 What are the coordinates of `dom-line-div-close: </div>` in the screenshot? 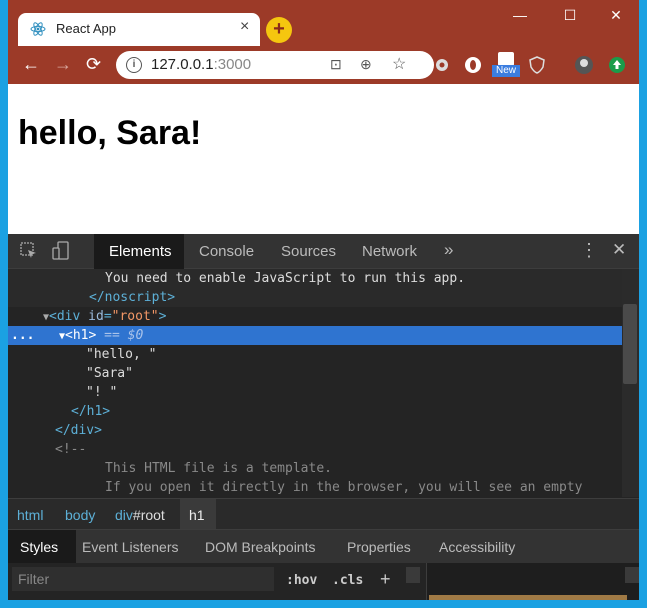 It's located at (315, 430).